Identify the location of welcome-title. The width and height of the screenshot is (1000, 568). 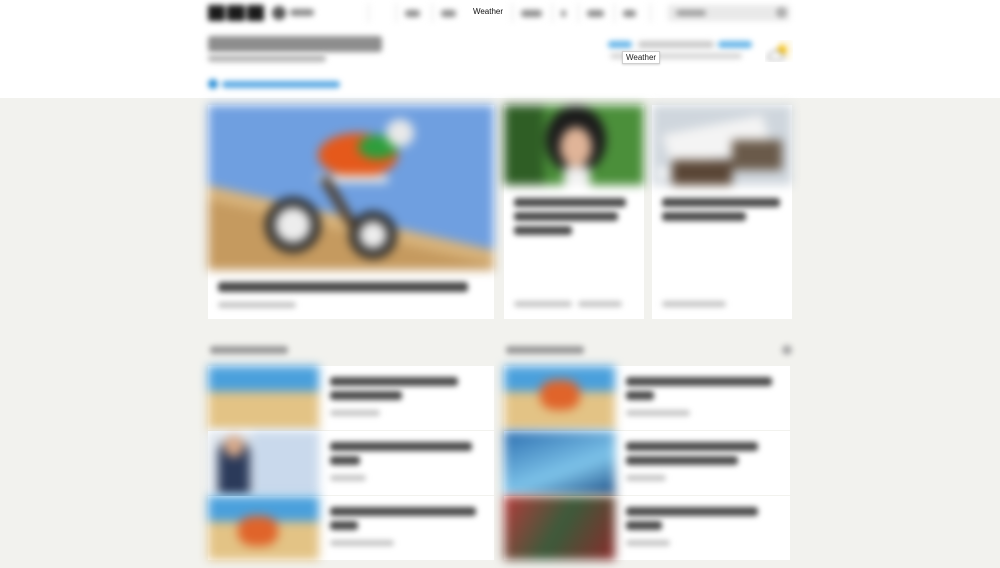
(295, 44).